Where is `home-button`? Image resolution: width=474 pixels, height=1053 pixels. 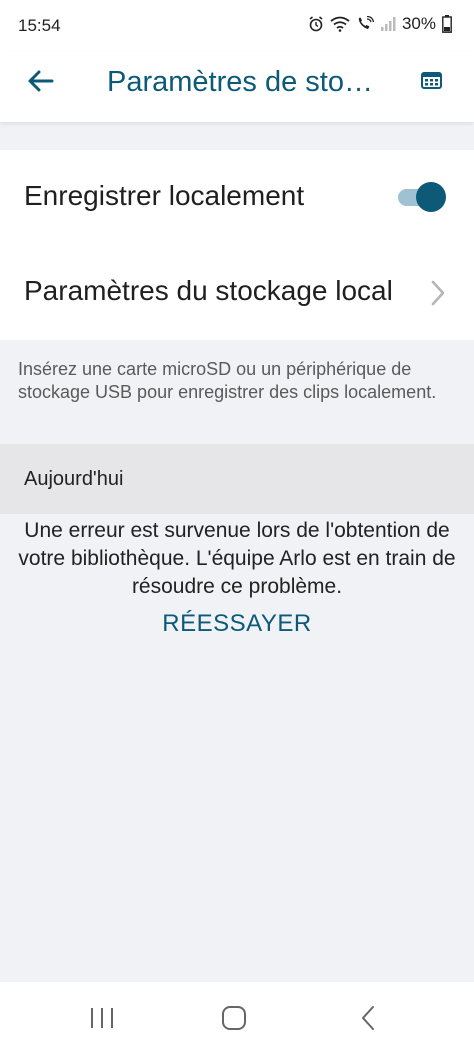
home-button is located at coordinates (234, 1018).